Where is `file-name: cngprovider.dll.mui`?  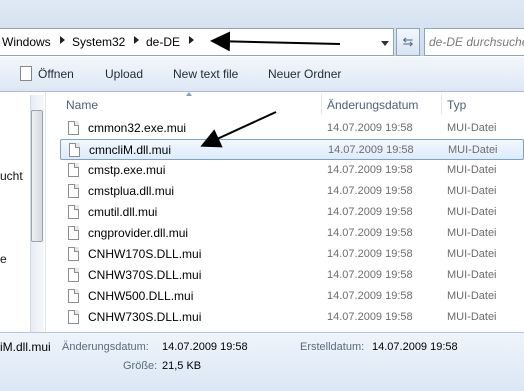 file-name: cngprovider.dll.mui is located at coordinates (138, 233).